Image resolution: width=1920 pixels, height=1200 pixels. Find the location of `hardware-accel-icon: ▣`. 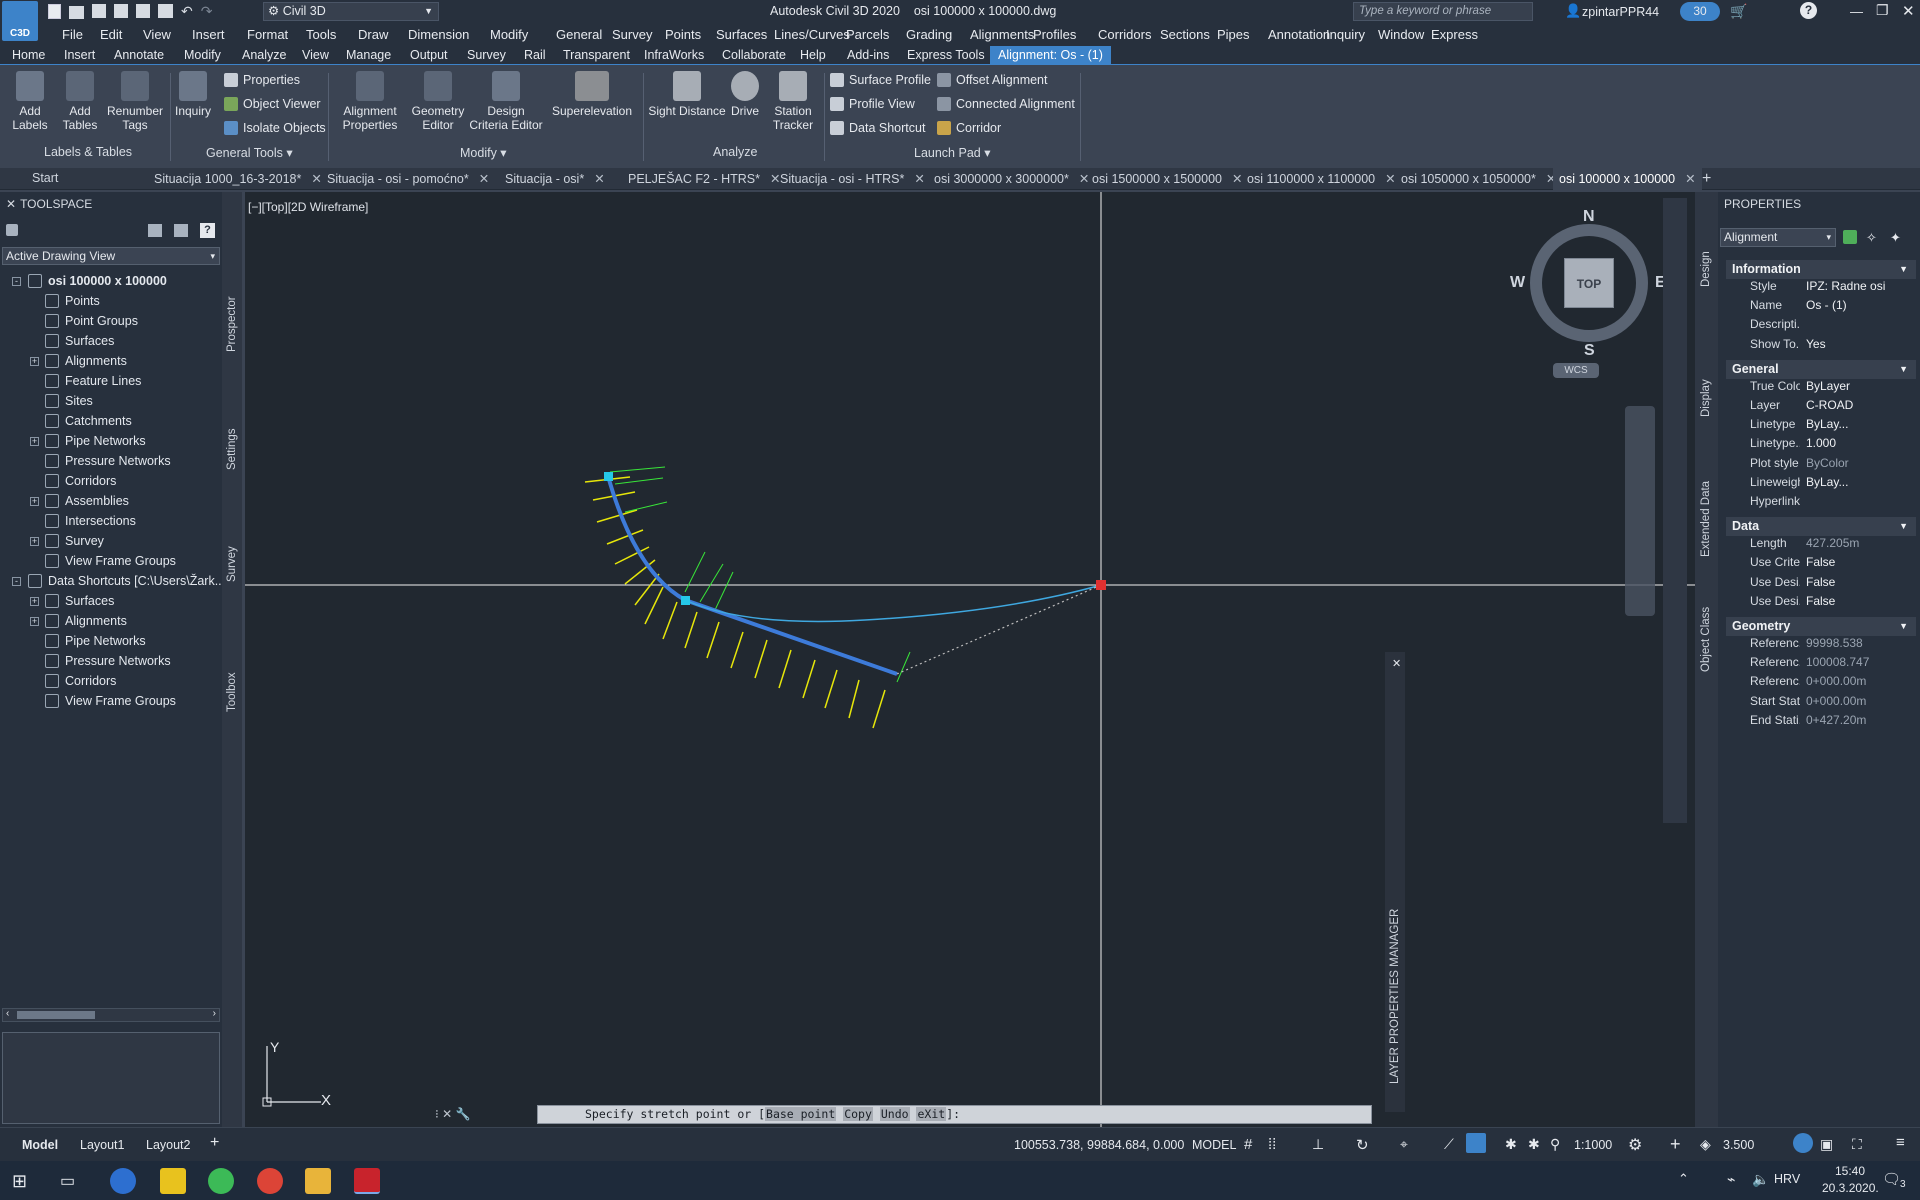

hardware-accel-icon: ▣ is located at coordinates (1826, 1144).